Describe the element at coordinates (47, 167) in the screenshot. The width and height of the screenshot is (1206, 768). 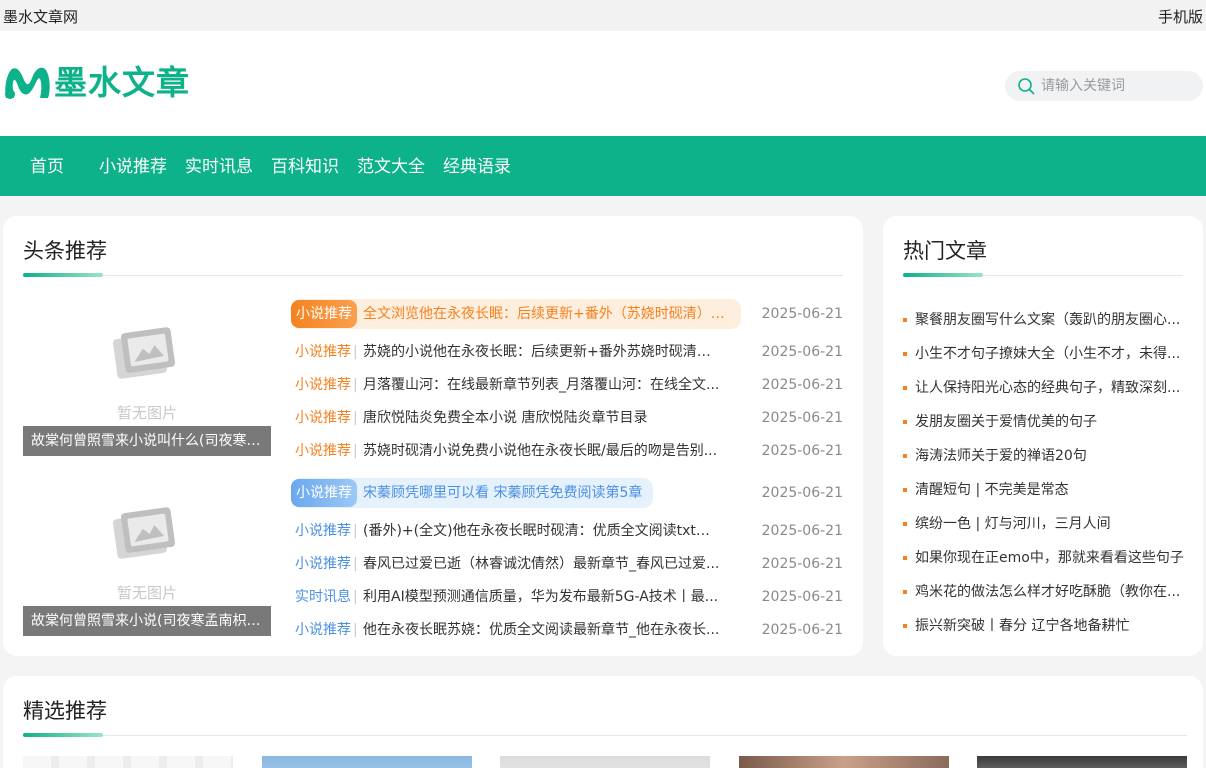
I see `nav-item-home: 首页` at that location.